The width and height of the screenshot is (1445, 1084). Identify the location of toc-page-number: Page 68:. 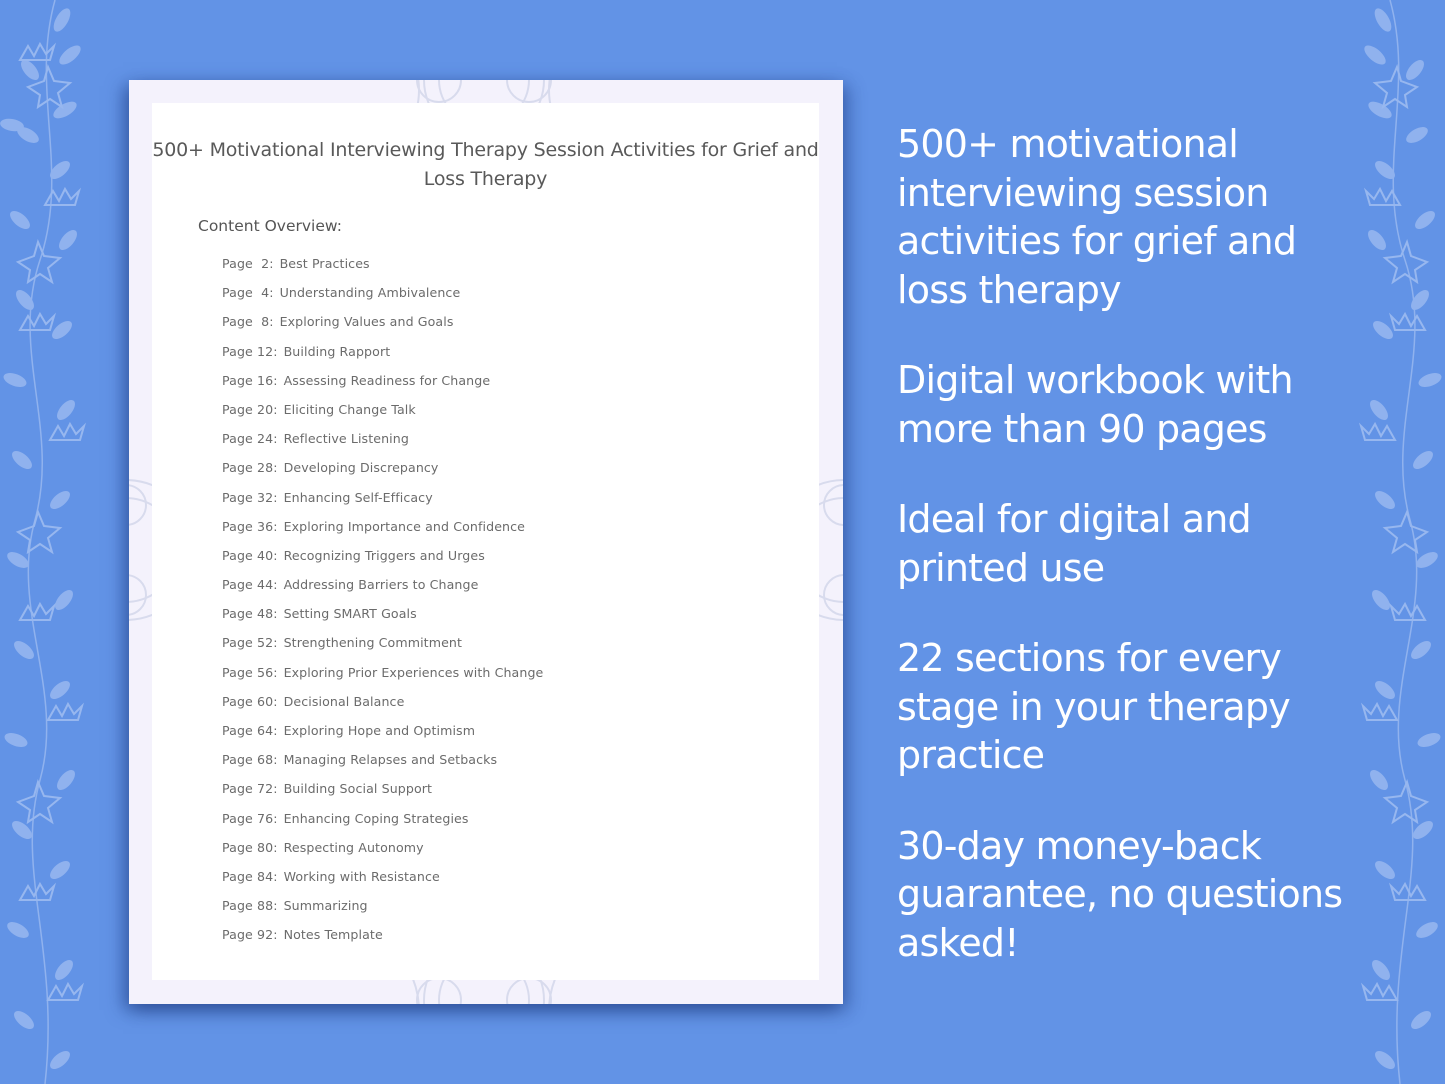
(250, 760).